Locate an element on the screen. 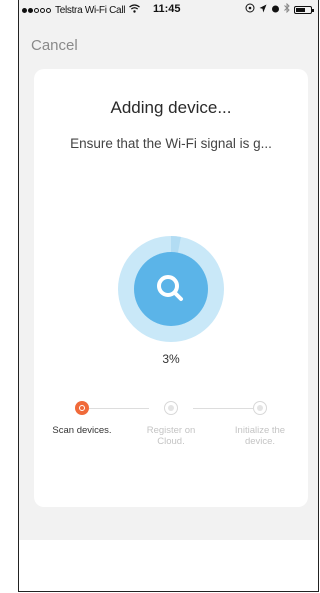 The image size is (320, 593). signal-strength-icon is located at coordinates (36, 10).